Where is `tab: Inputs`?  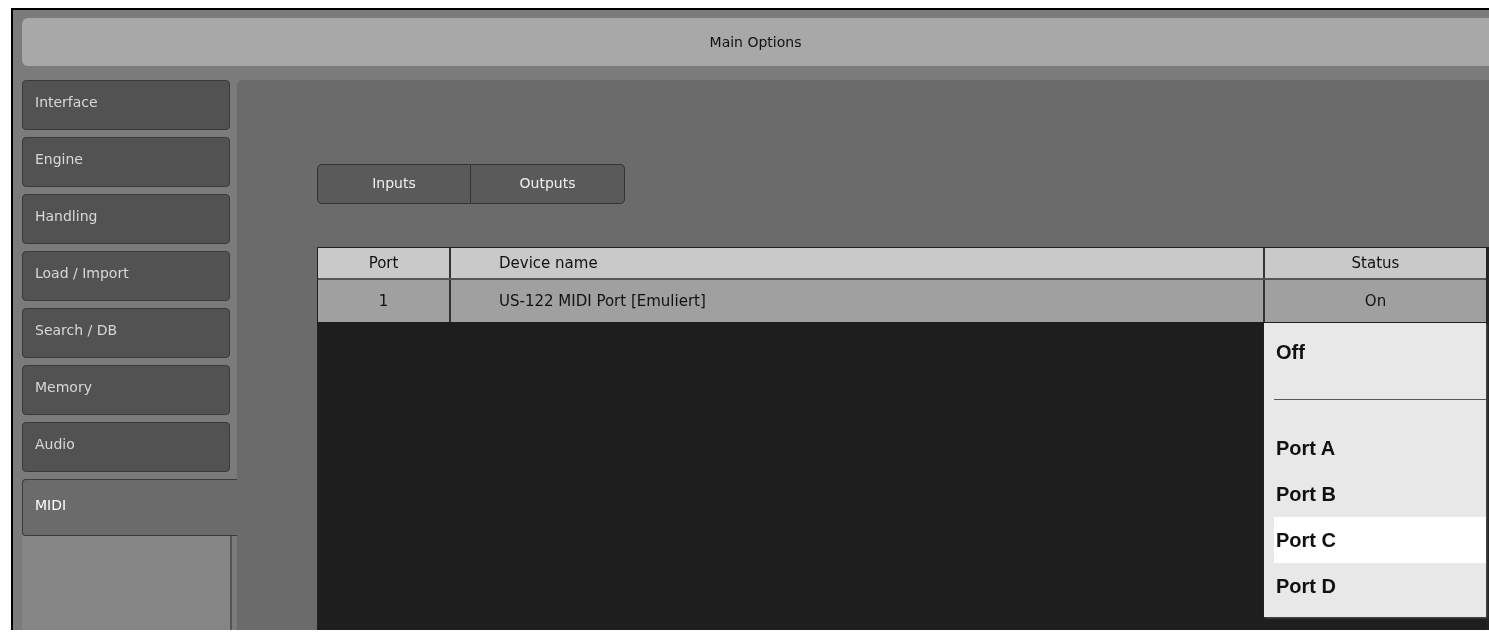
tab: Inputs is located at coordinates (394, 184).